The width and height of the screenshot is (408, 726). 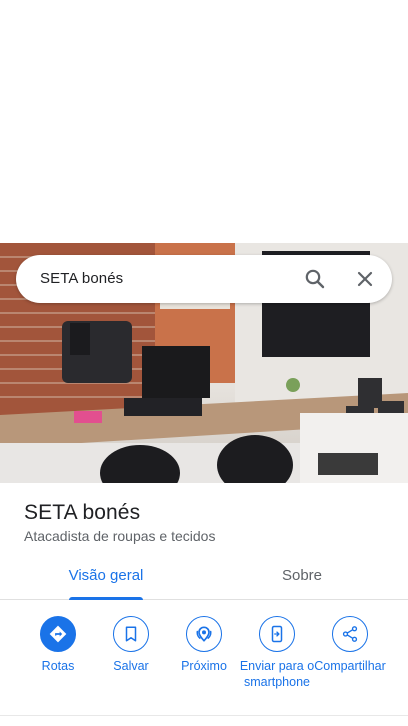 What do you see at coordinates (350, 634) in the screenshot?
I see `share-icon` at bounding box center [350, 634].